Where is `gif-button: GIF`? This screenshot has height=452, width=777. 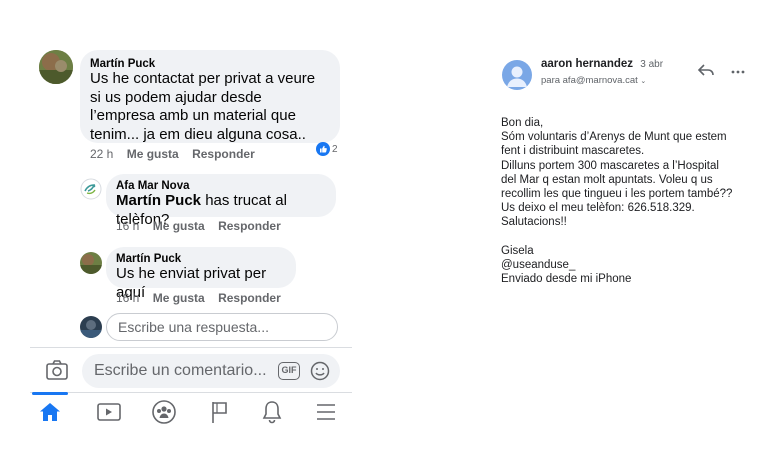 gif-button: GIF is located at coordinates (289, 371).